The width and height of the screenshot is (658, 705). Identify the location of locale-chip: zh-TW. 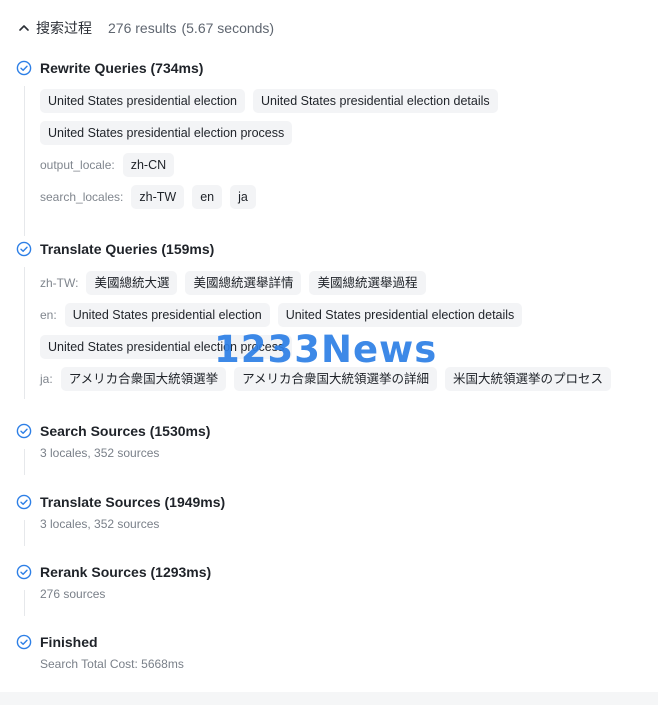
(158, 197).